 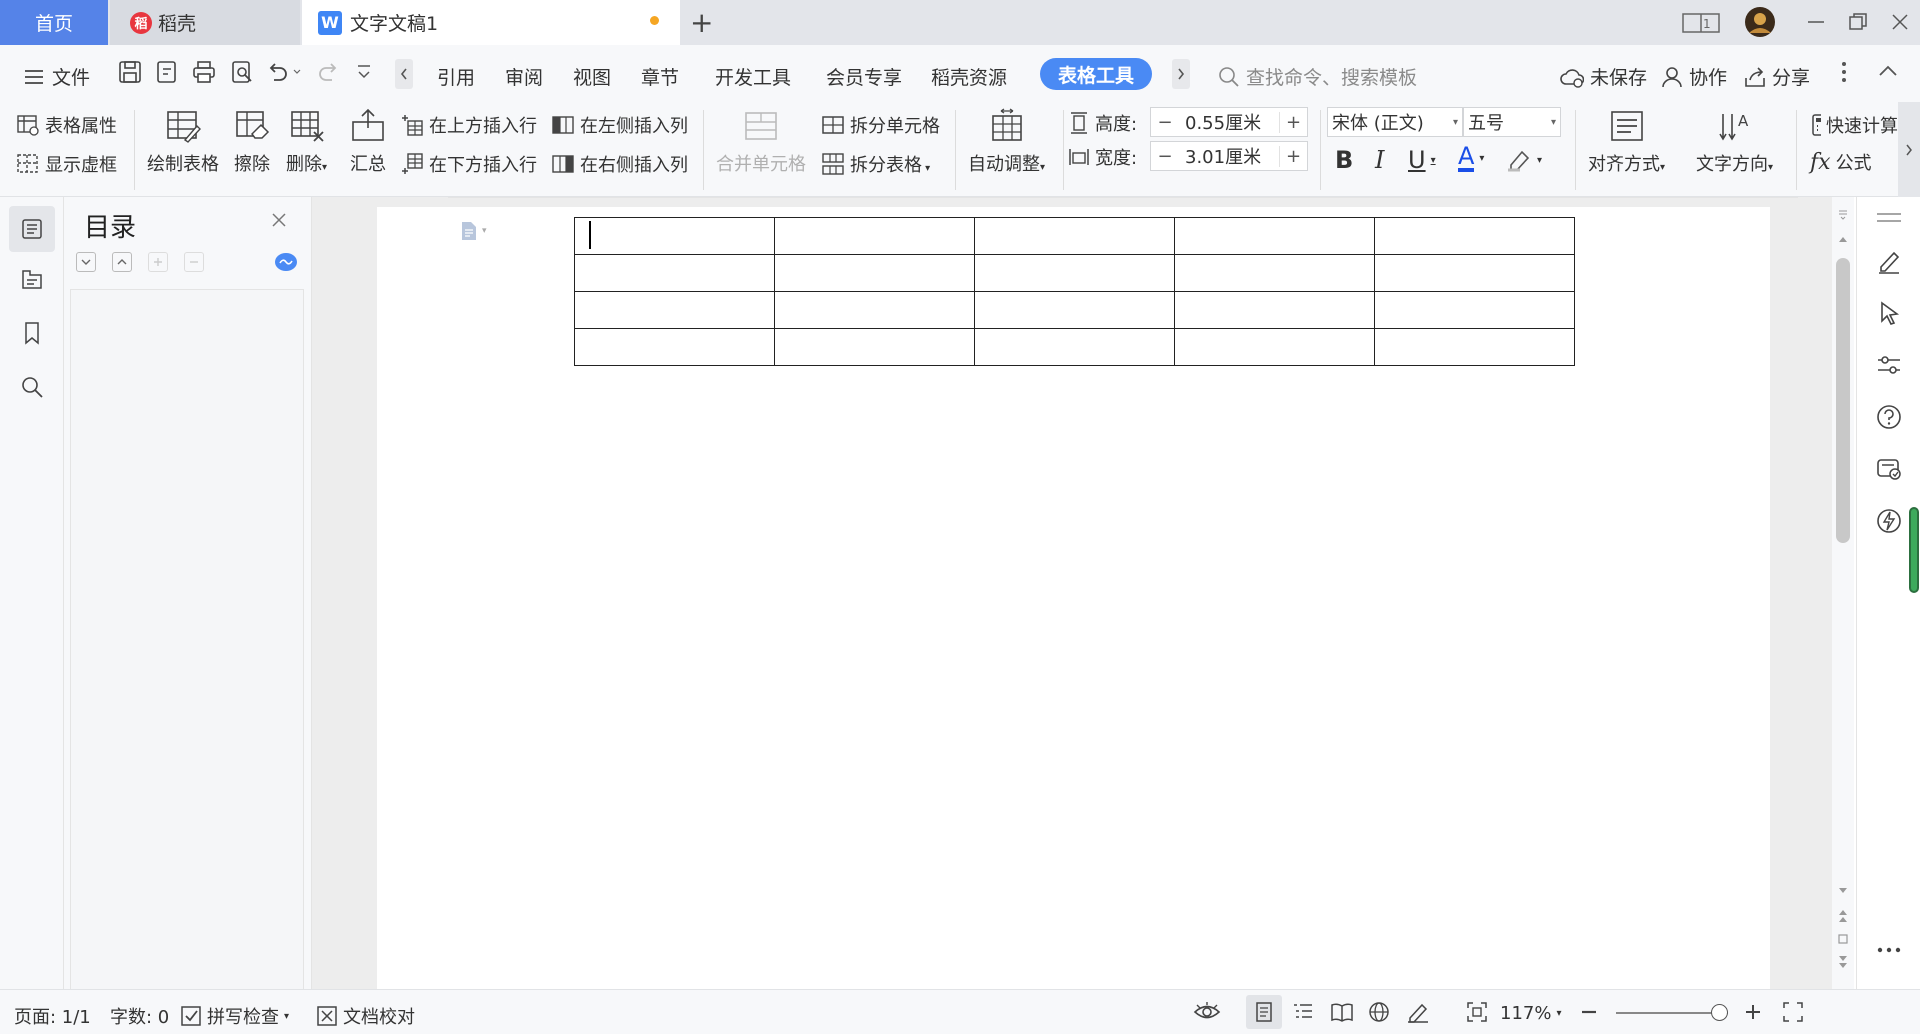 I want to click on expand-all-icon, so click(x=86, y=262).